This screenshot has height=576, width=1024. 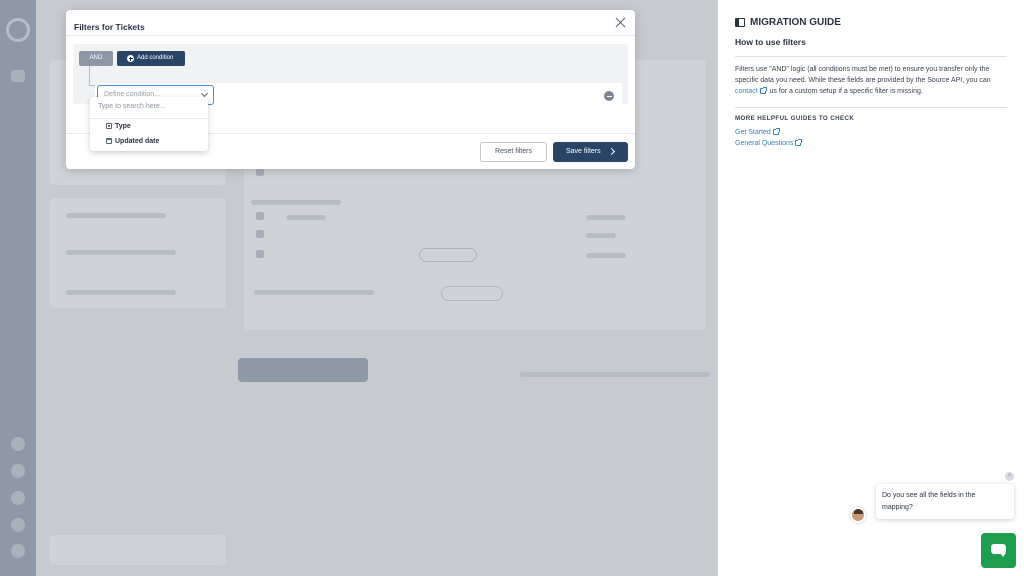 I want to click on dropdown-option-updated-date: Updated date, so click(x=149, y=141).